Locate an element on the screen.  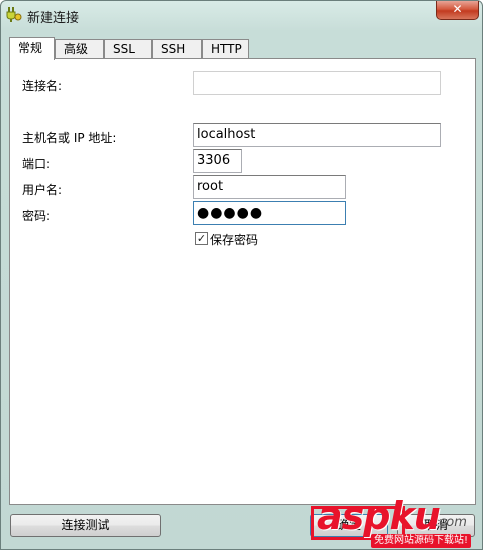
close-icon: ✕ is located at coordinates (457, 9).